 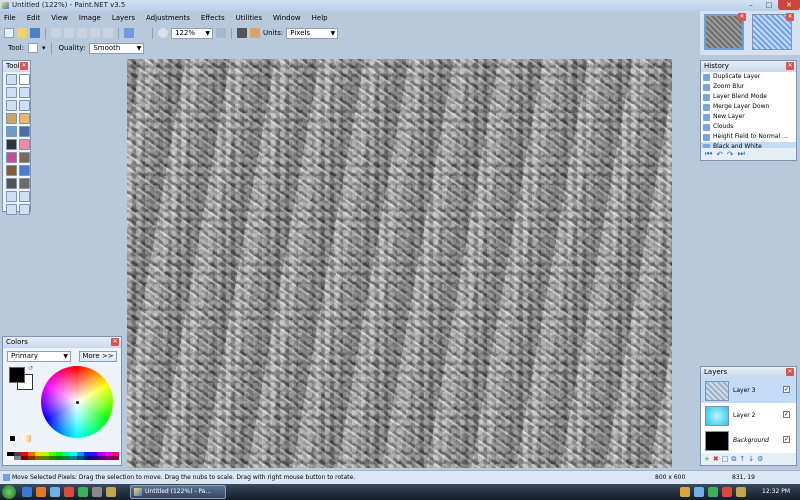 I want to click on history-item: Clouds, so click(x=748, y=127).